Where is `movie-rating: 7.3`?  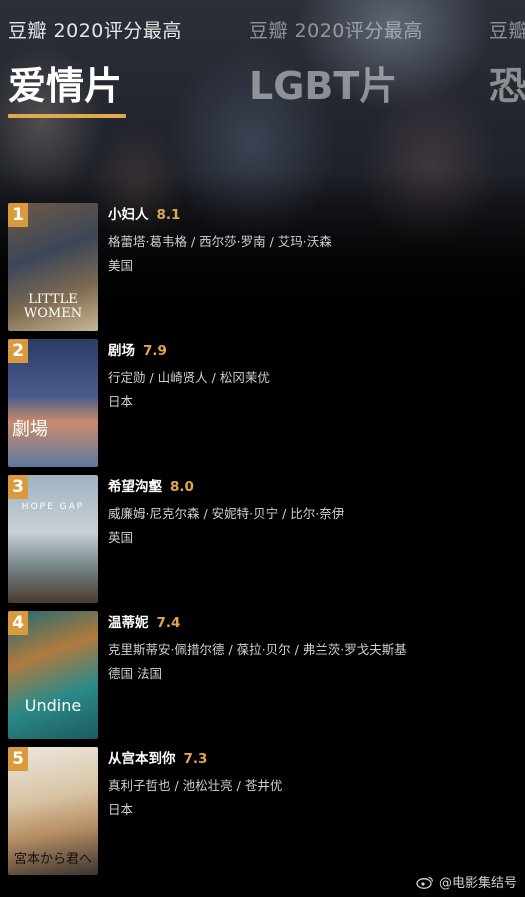
movie-rating: 7.3 is located at coordinates (195, 759).